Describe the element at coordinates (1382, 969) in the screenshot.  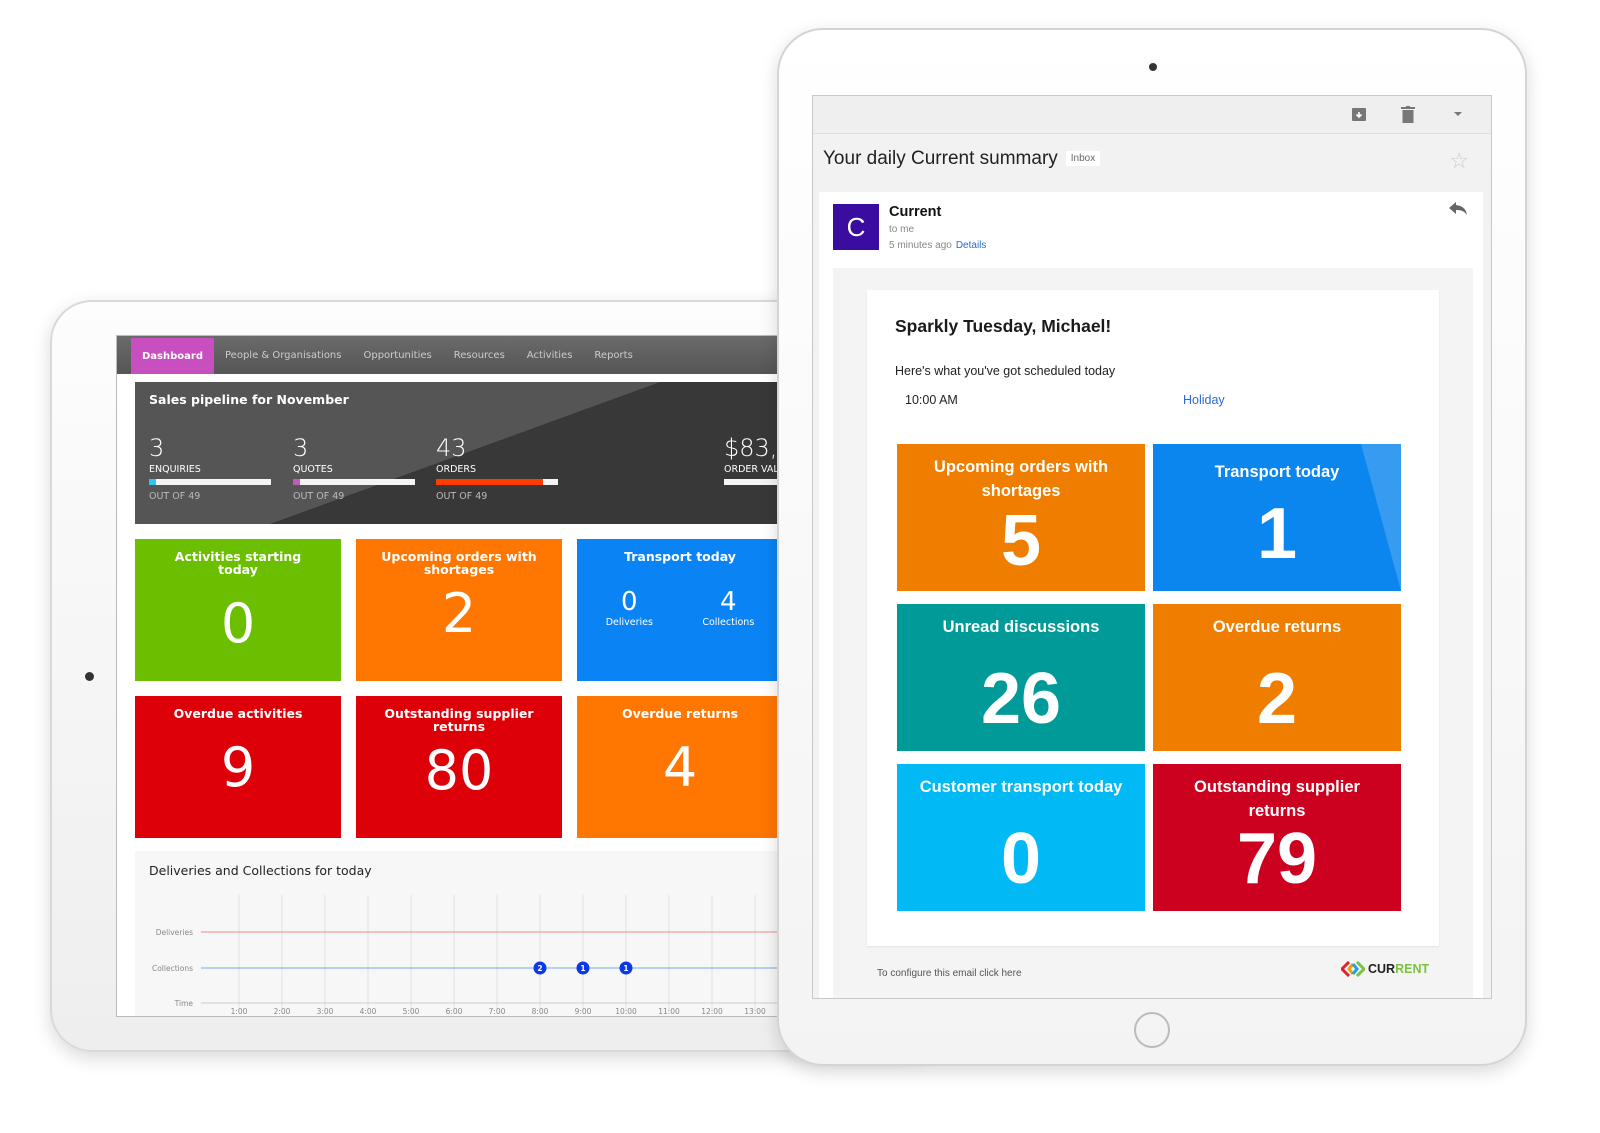
I see `logo-text-1: CUR` at that location.